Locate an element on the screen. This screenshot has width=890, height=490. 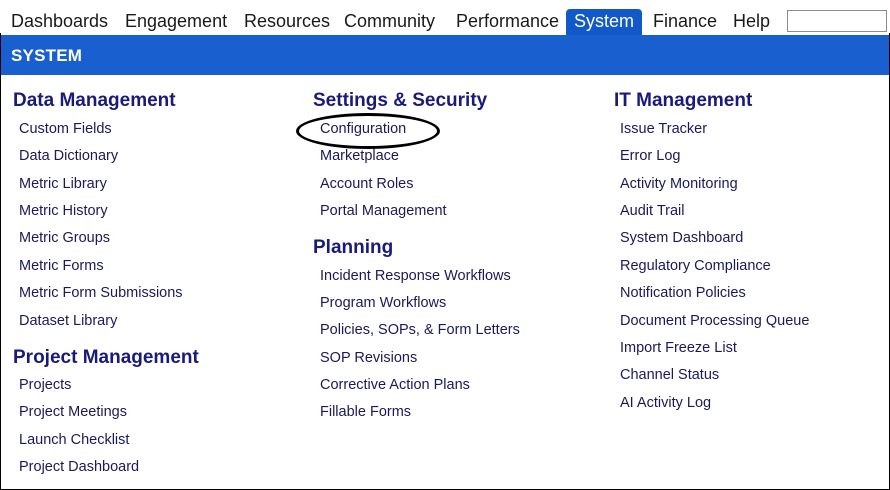
link-marketplace: Marketplace is located at coordinates (359, 156).